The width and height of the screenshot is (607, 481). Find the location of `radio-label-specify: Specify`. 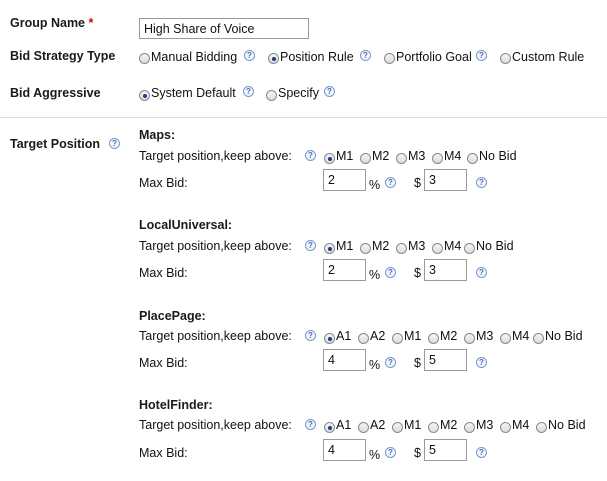

radio-label-specify: Specify is located at coordinates (298, 93).